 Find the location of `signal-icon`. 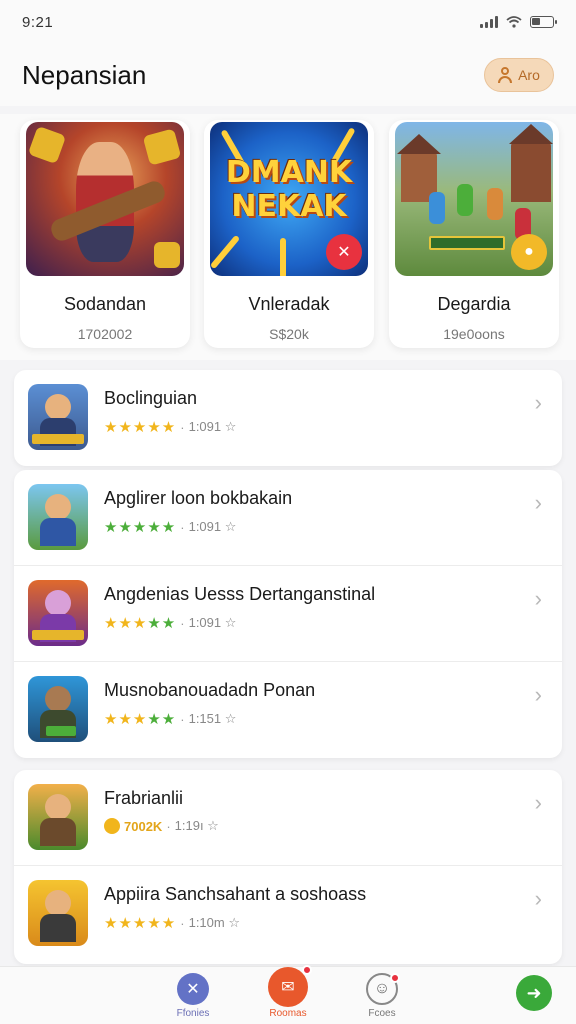

signal-icon is located at coordinates (489, 22).